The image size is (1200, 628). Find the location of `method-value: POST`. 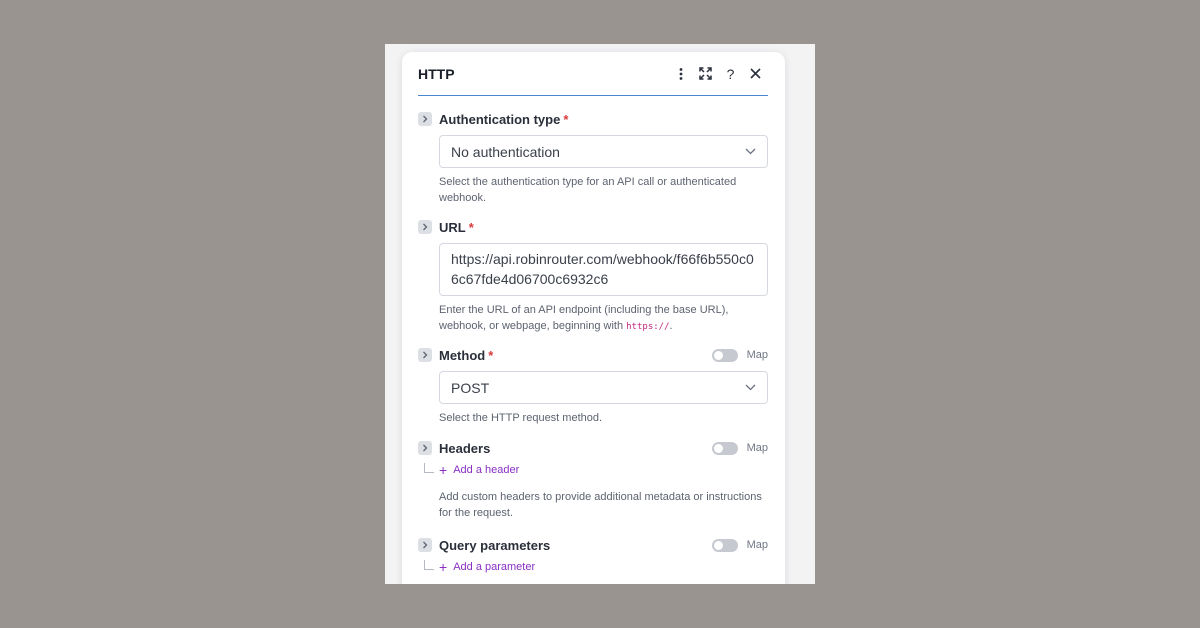

method-value: POST is located at coordinates (470, 387).